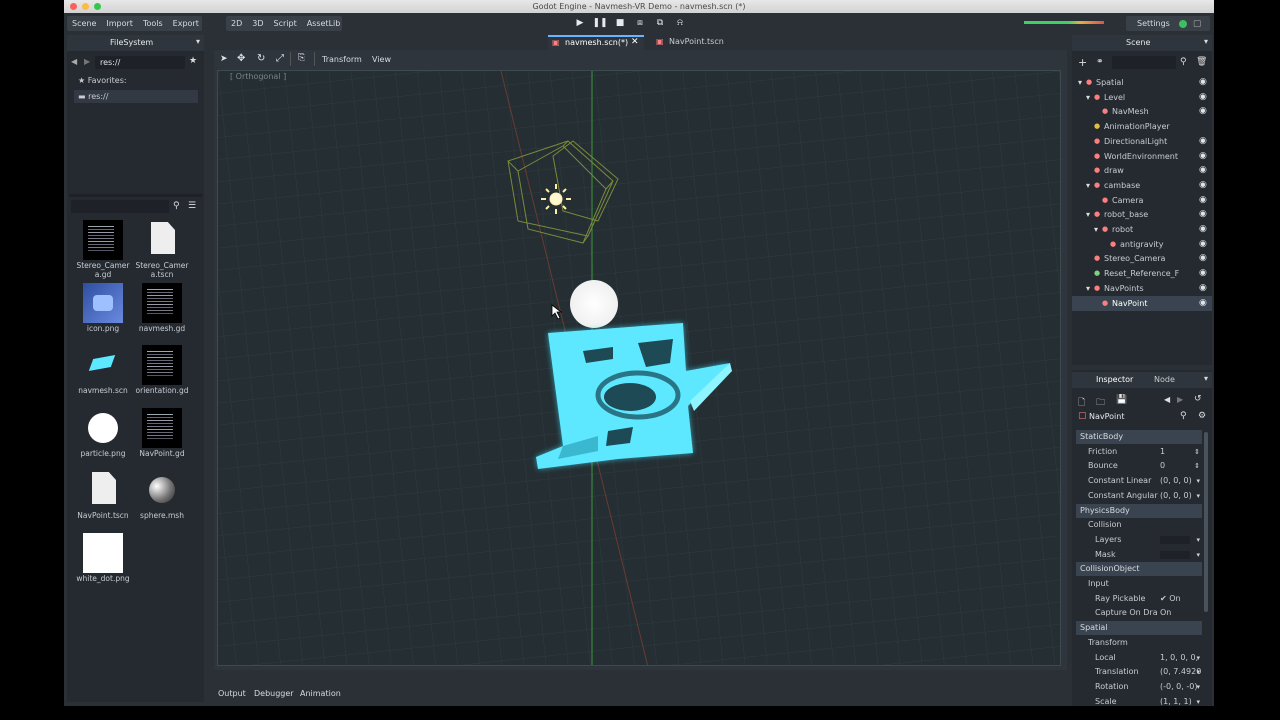 The image size is (1280, 720). Describe the element at coordinates (1121, 400) in the screenshot. I see `save-resource-icon: 💾` at that location.